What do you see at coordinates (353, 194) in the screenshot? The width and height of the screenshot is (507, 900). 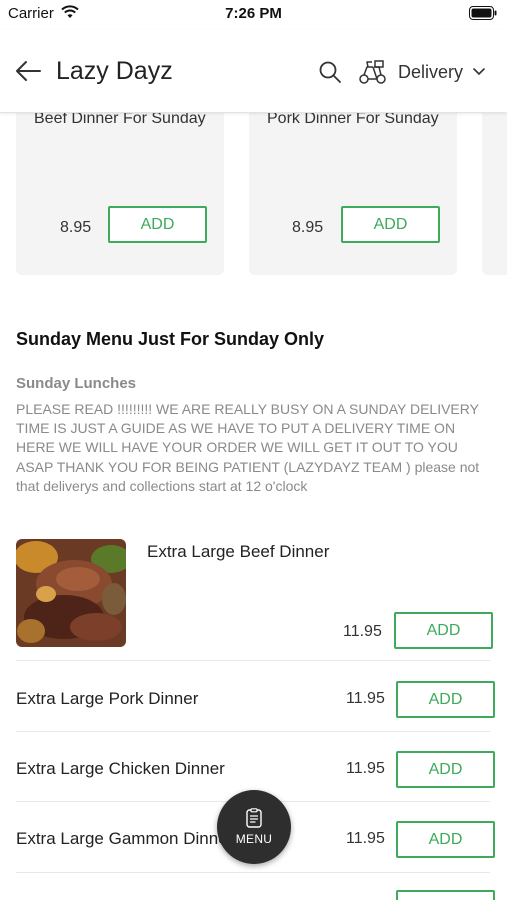 I see `featured-card: Pork Dinner For Sunday 8.95 ADD` at bounding box center [353, 194].